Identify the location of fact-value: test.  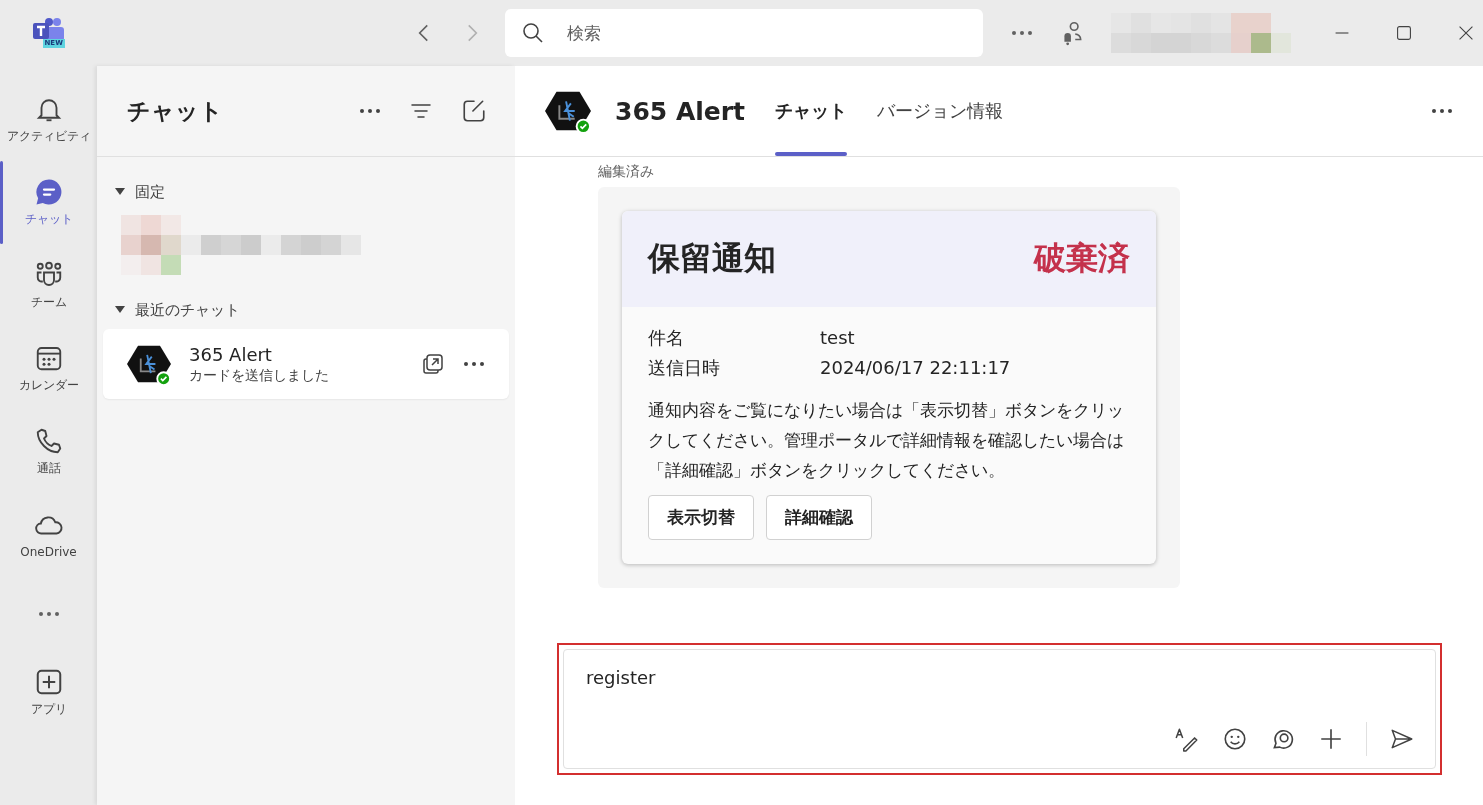
(837, 338).